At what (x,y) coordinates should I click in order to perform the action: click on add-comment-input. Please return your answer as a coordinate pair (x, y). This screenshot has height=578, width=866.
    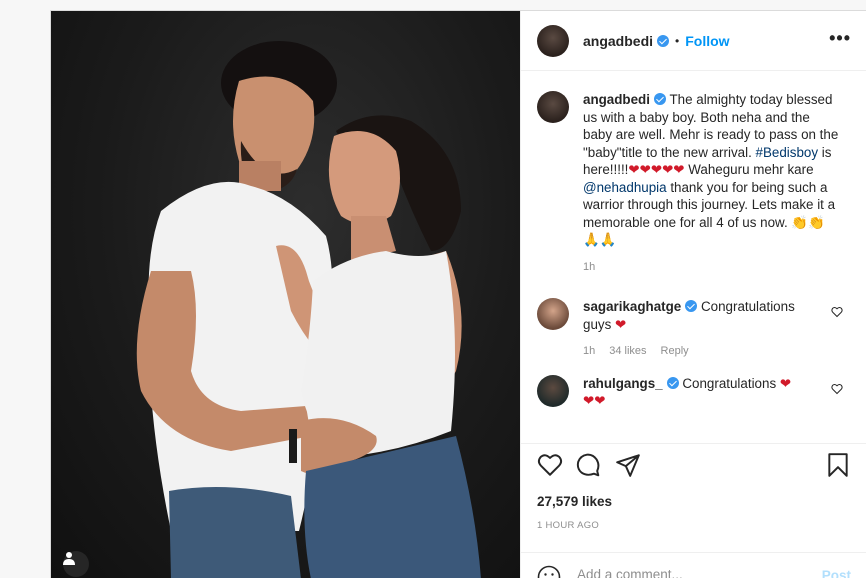
    Looking at the image, I should click on (687, 572).